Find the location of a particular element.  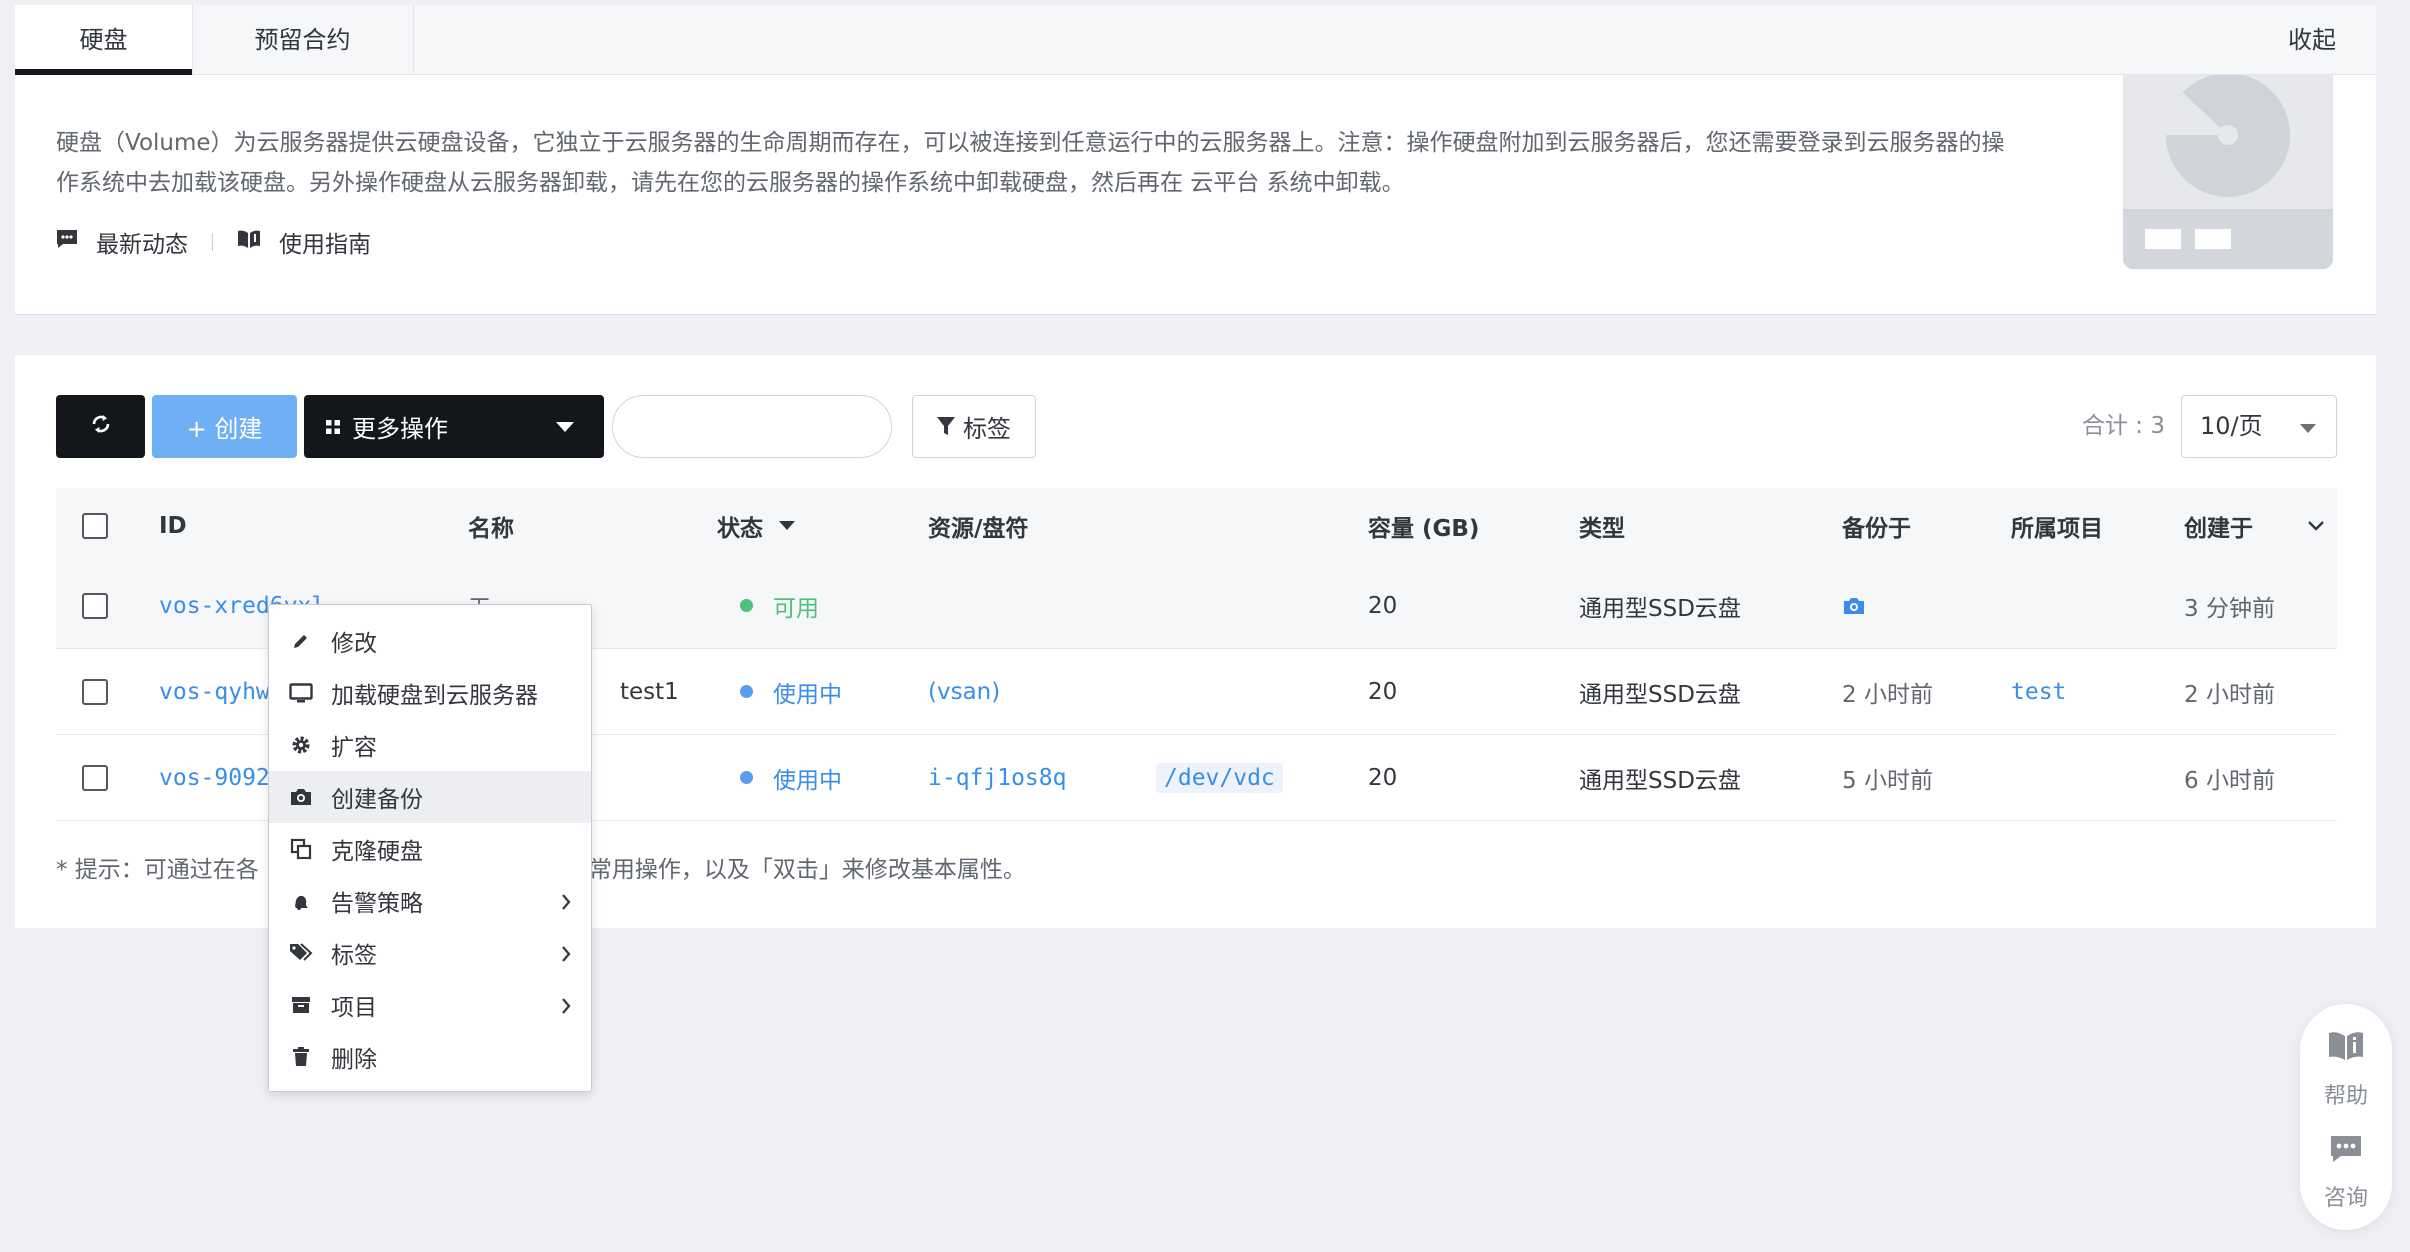

menu-item-label: 加载硬盘到云服务器 is located at coordinates (434, 696).